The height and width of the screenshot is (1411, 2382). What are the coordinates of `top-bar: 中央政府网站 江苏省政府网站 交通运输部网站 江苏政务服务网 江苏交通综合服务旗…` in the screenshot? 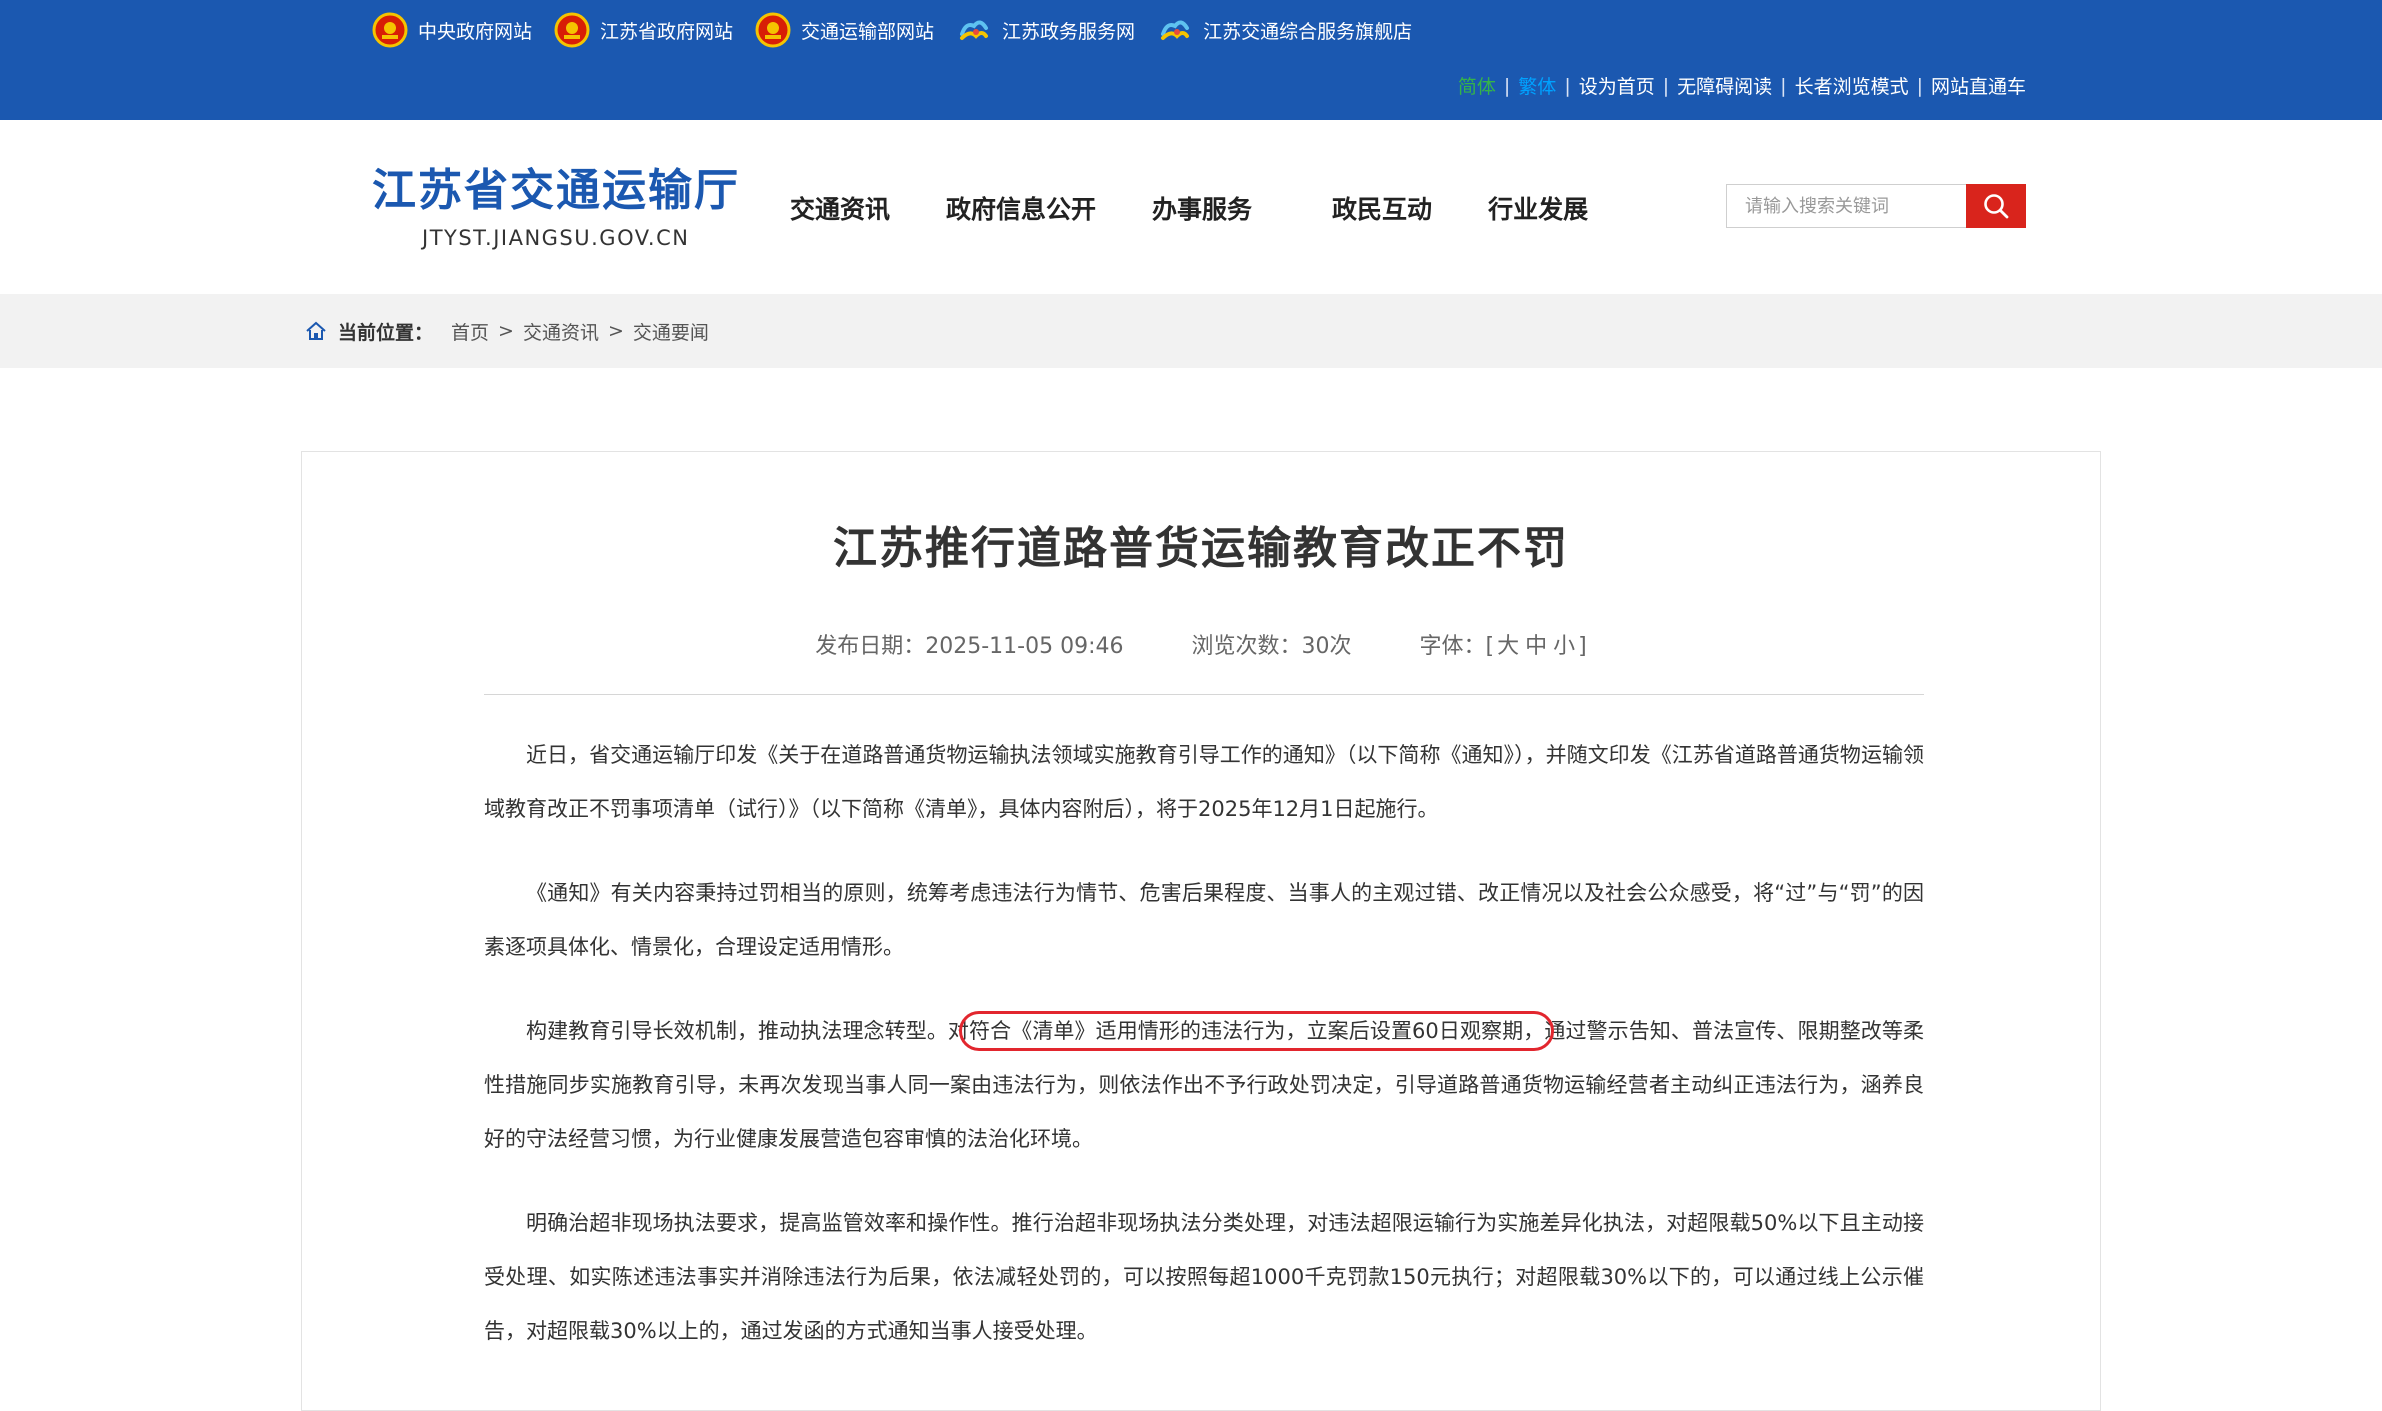 It's located at (1191, 60).